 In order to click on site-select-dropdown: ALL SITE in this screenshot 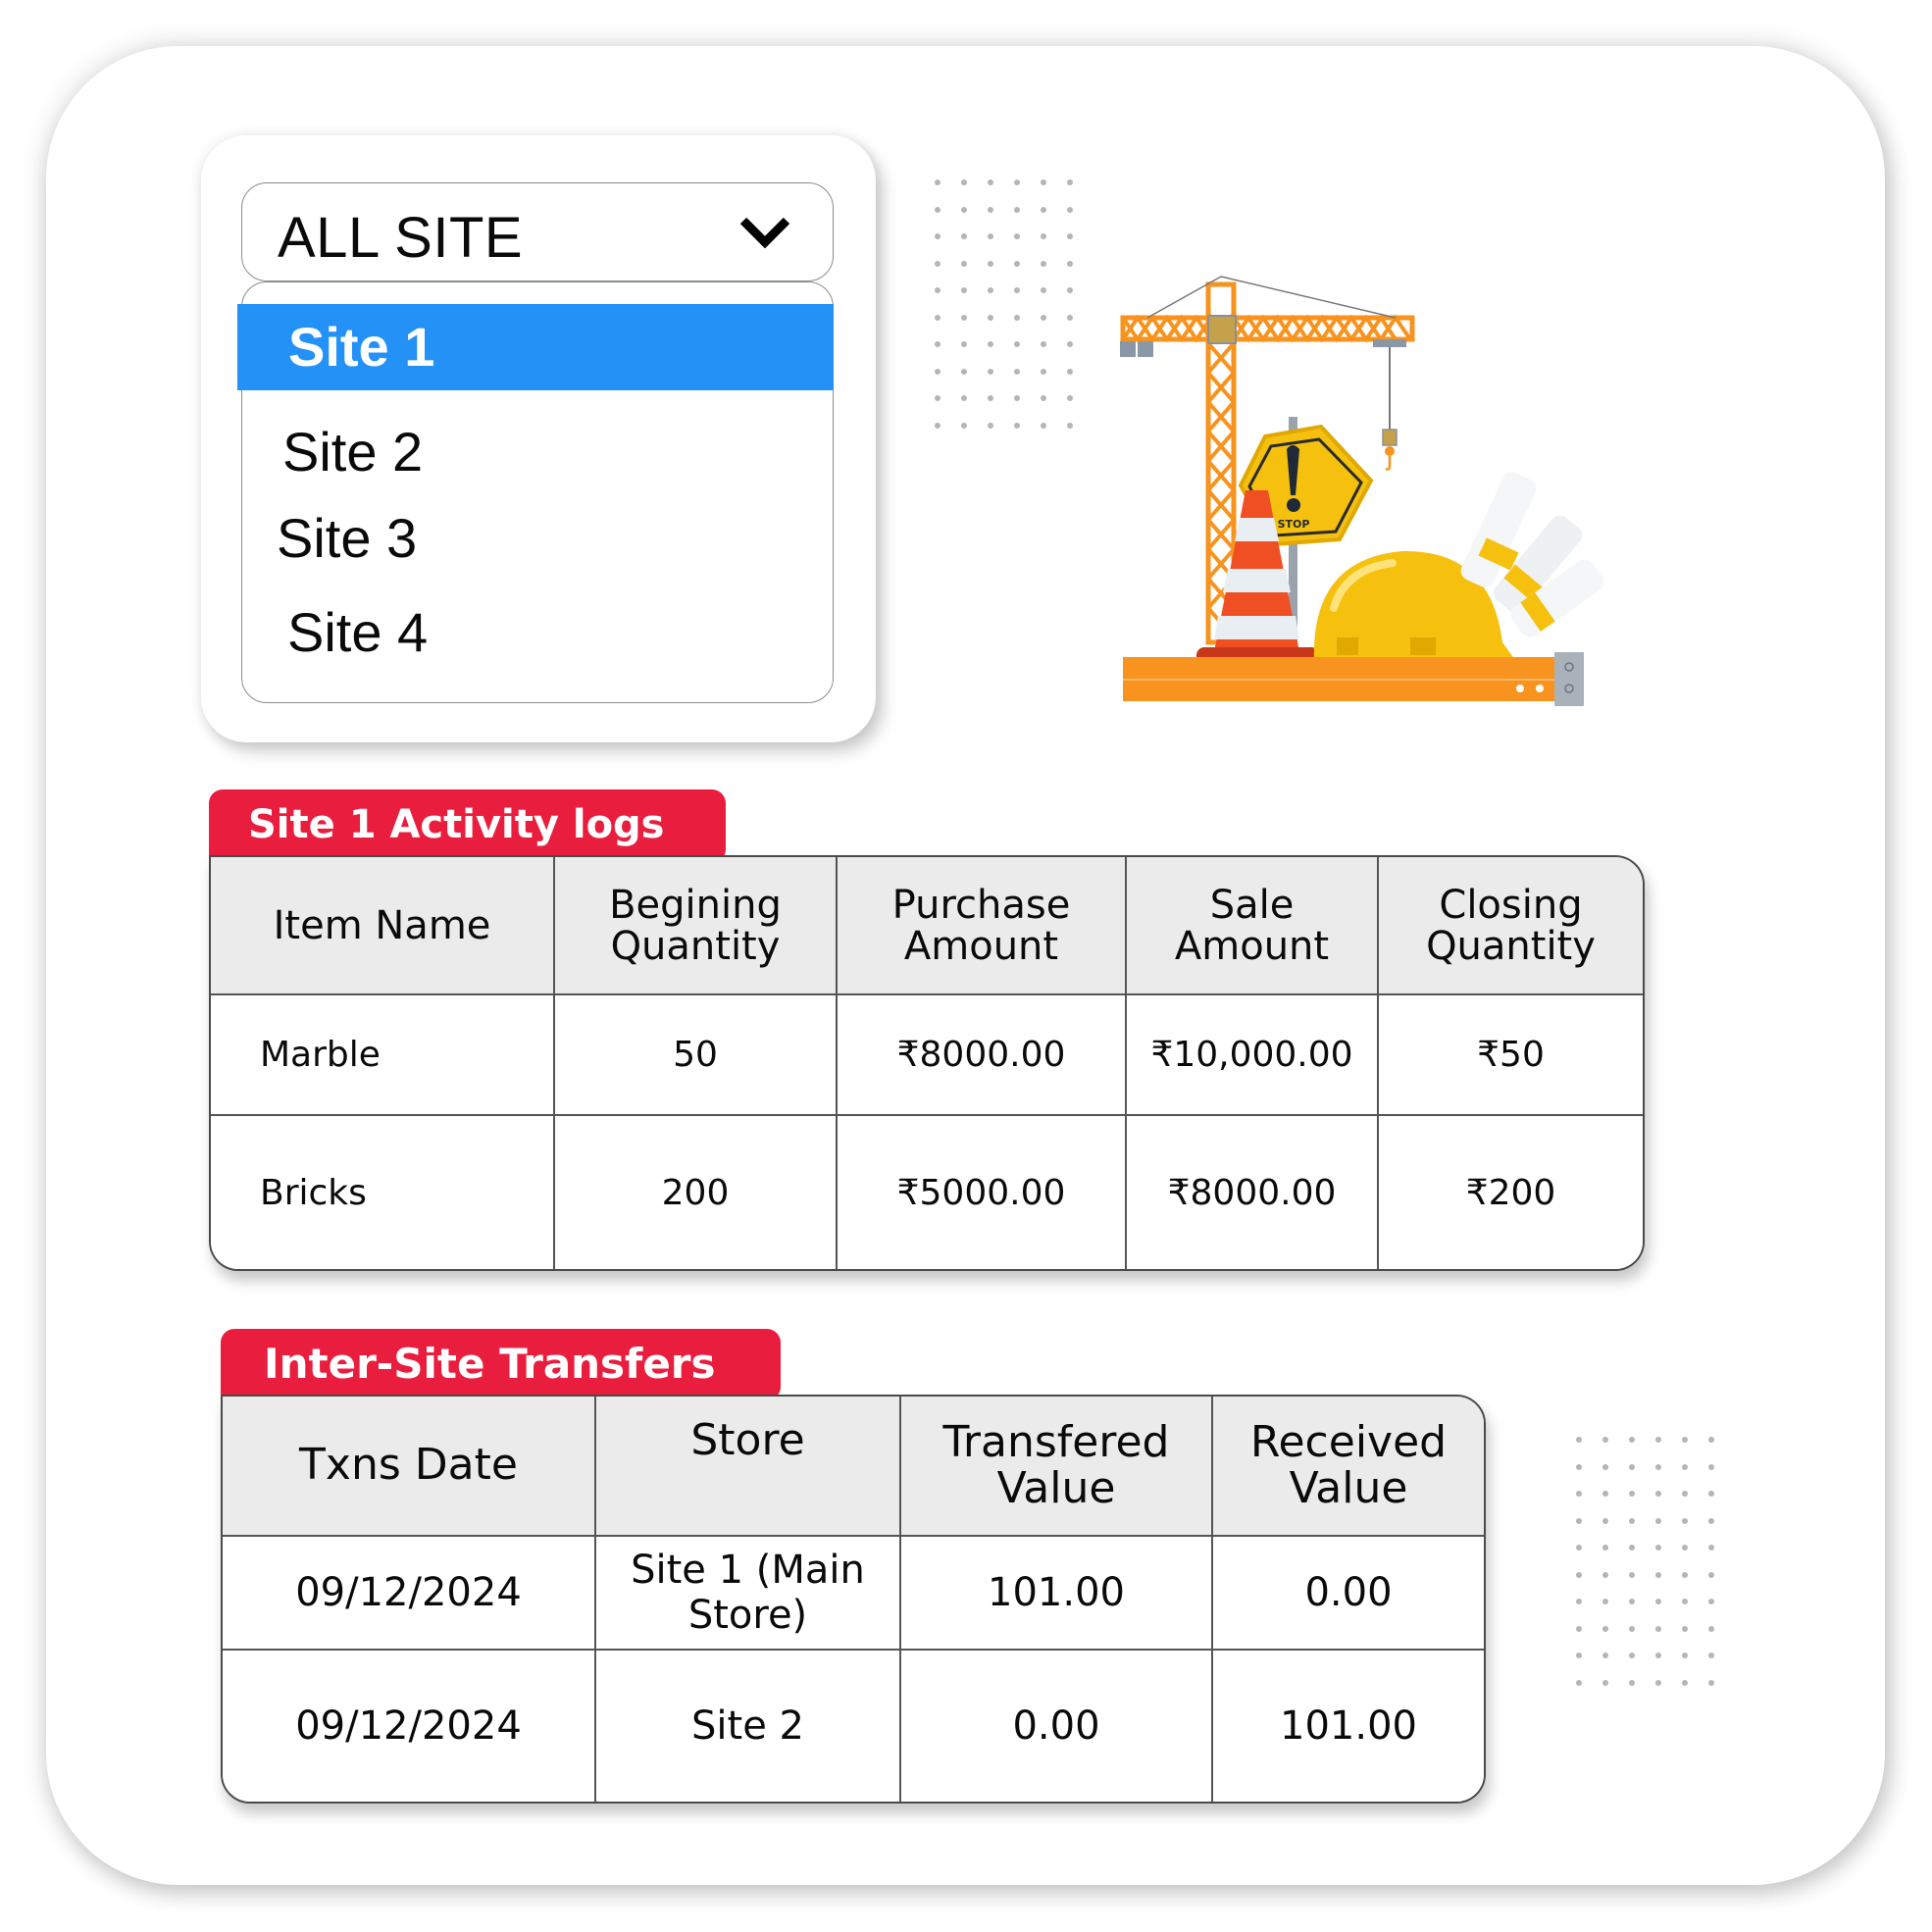, I will do `click(538, 231)`.